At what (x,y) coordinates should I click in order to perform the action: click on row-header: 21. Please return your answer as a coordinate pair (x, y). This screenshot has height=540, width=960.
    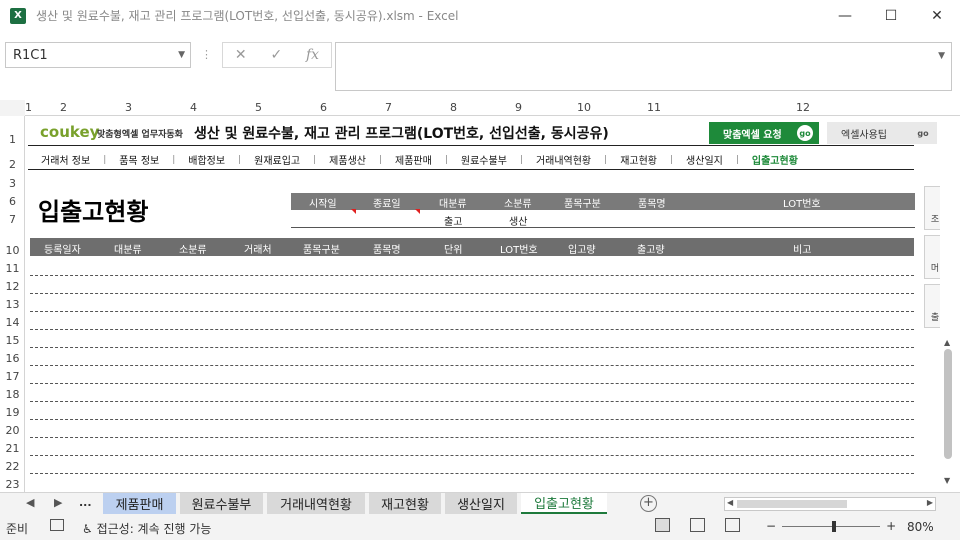
    Looking at the image, I should click on (12, 448).